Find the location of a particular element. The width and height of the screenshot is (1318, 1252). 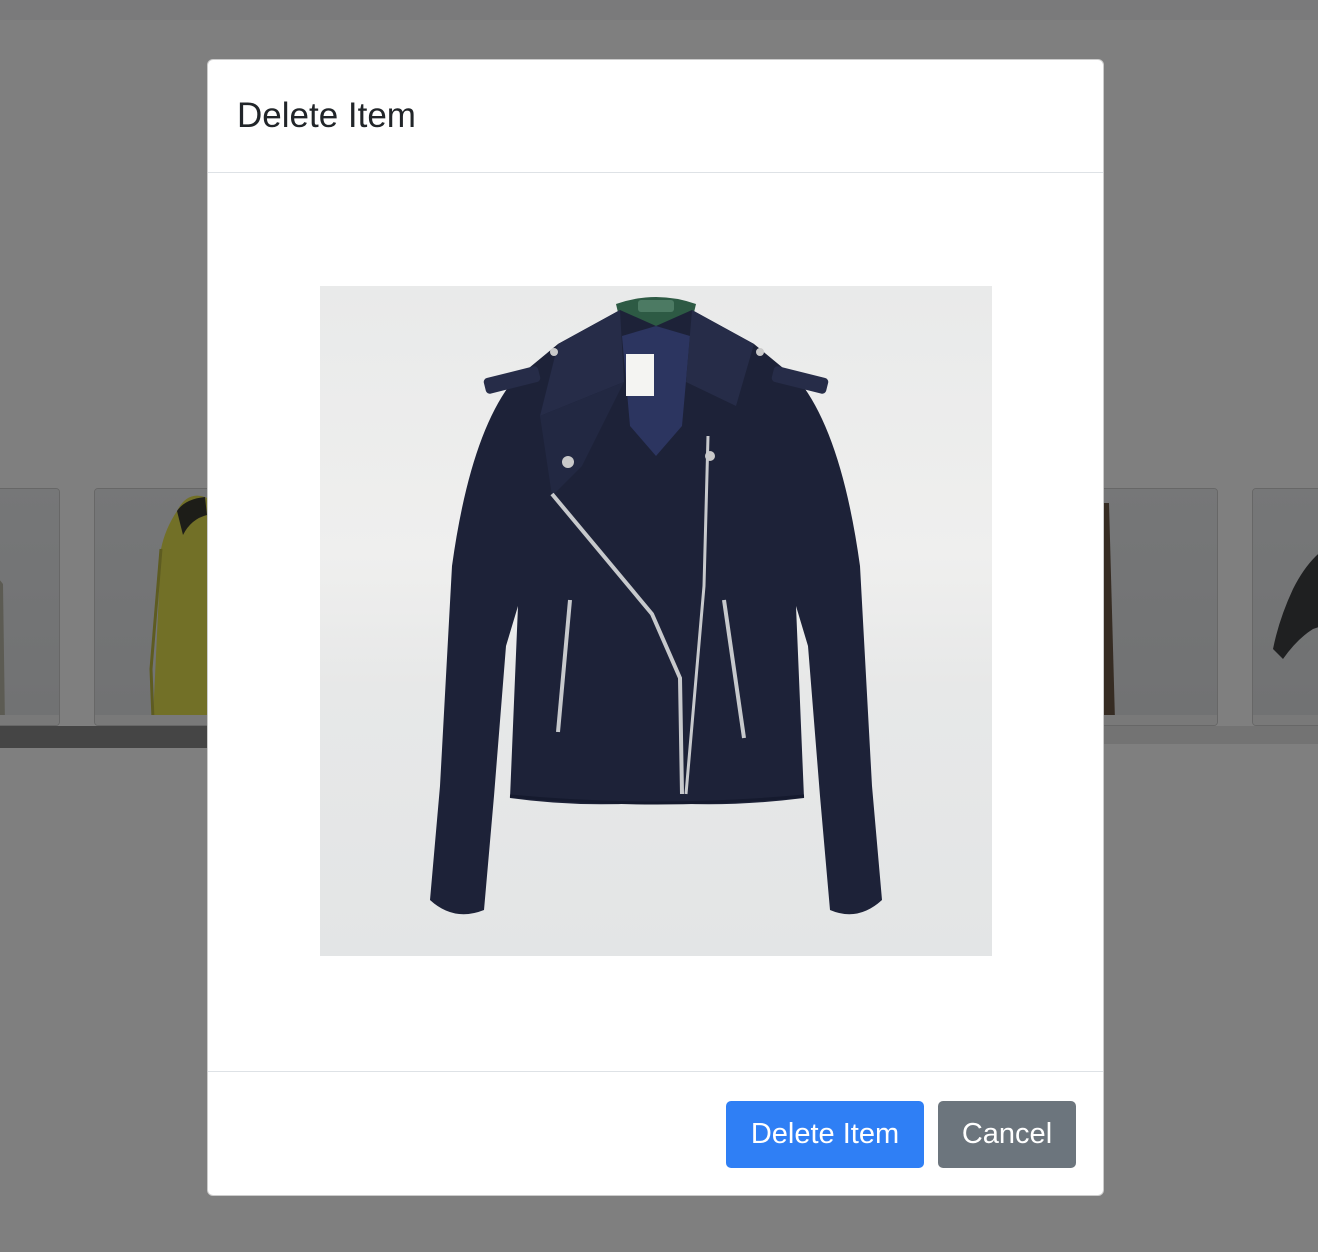

modal-header: Delete Item is located at coordinates (655, 116).